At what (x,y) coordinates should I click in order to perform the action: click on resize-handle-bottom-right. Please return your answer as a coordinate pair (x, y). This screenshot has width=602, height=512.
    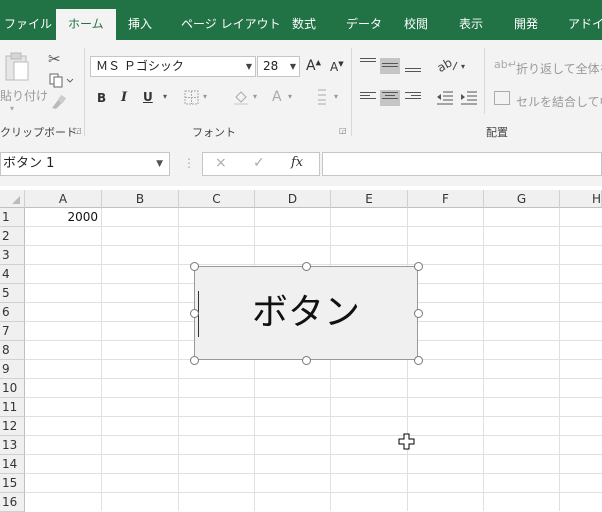
    Looking at the image, I should click on (418, 360).